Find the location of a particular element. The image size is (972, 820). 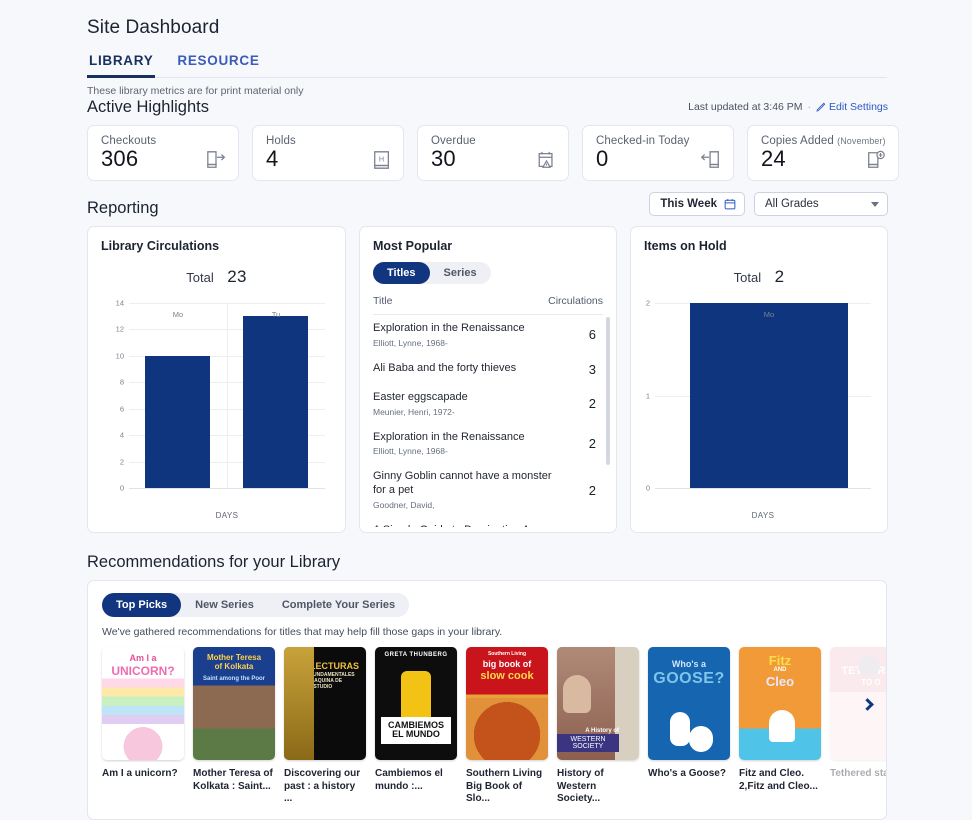

tab-series: Series is located at coordinates (460, 273).